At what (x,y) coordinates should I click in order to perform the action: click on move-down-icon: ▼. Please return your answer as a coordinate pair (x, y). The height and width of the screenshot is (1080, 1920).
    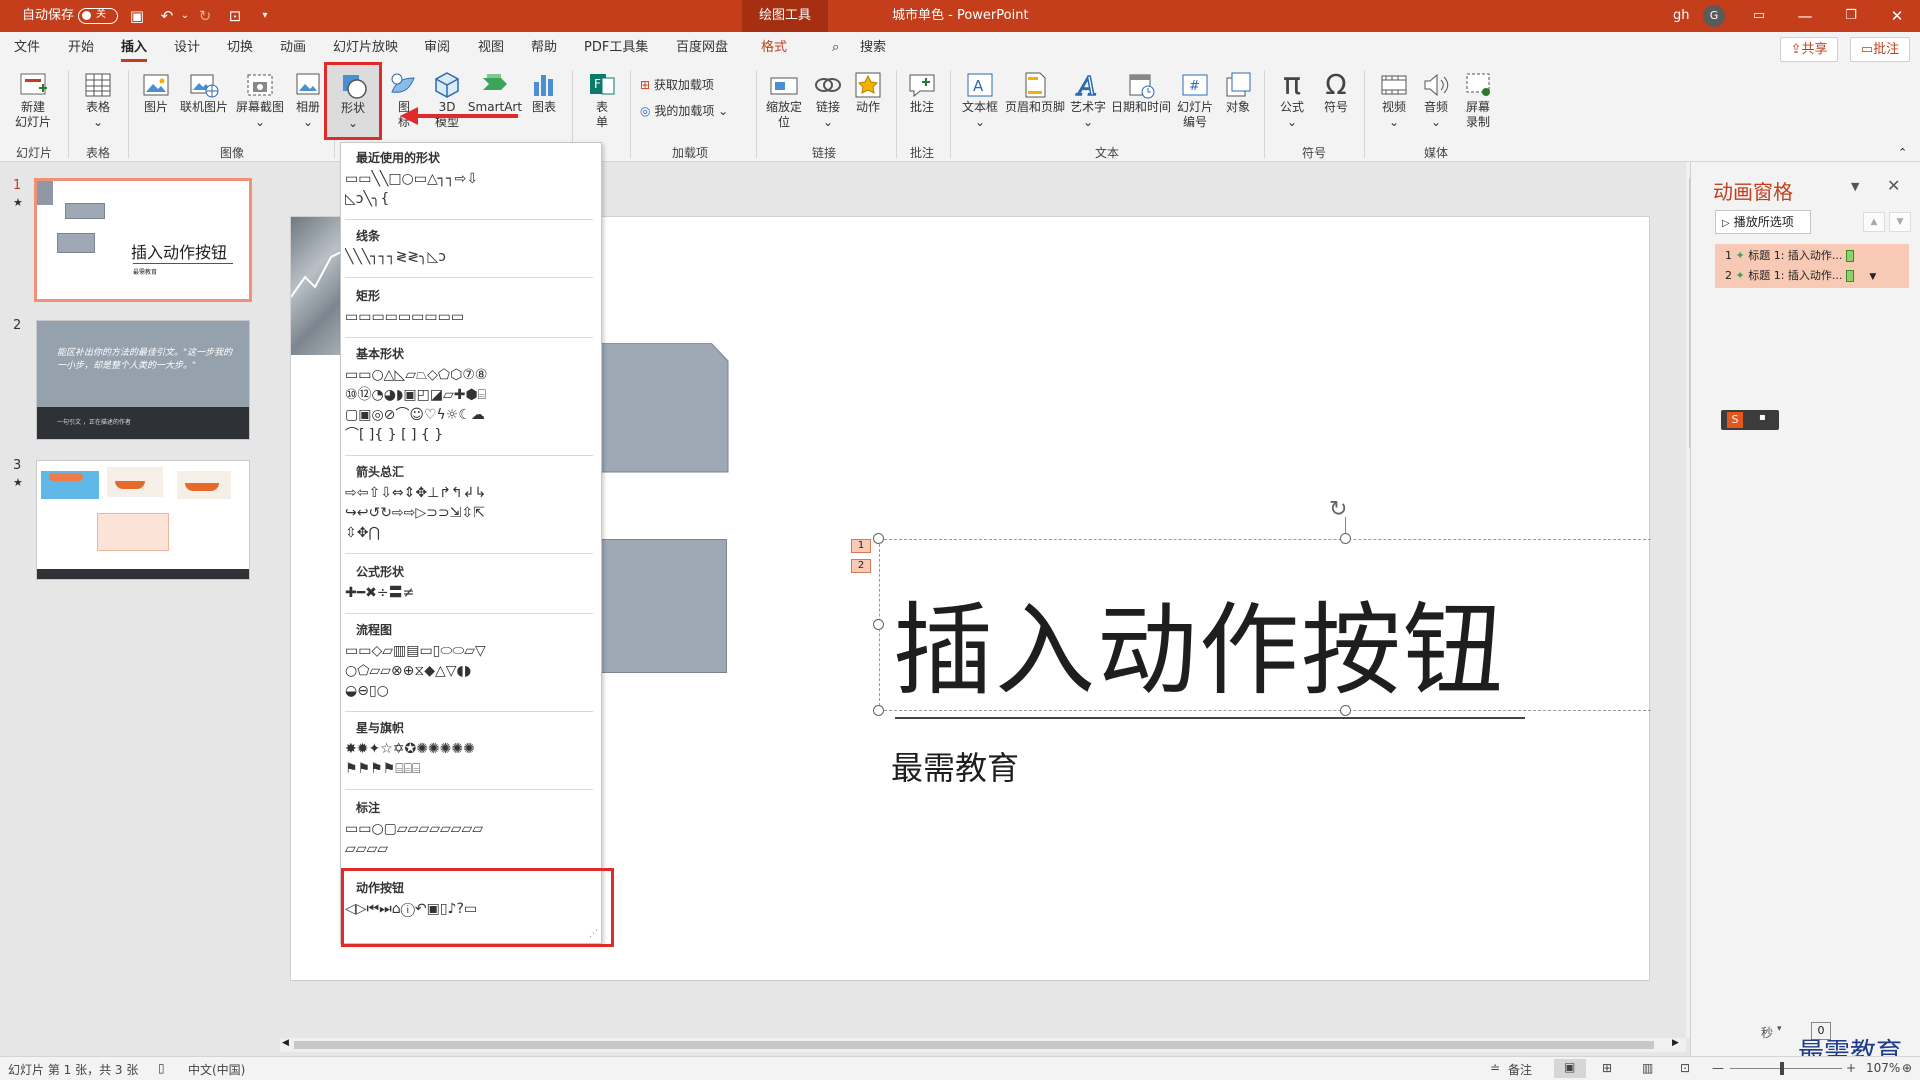
    Looking at the image, I should click on (1900, 222).